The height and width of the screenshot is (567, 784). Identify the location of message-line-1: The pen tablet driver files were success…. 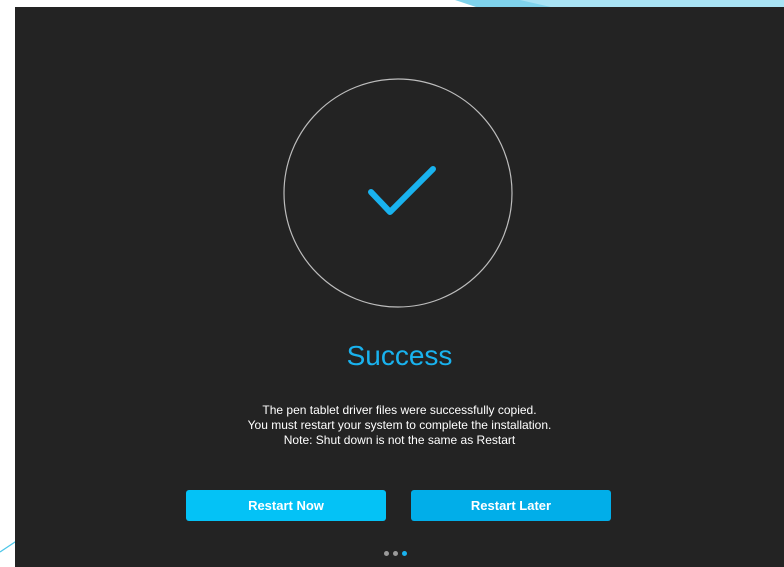
(399, 410).